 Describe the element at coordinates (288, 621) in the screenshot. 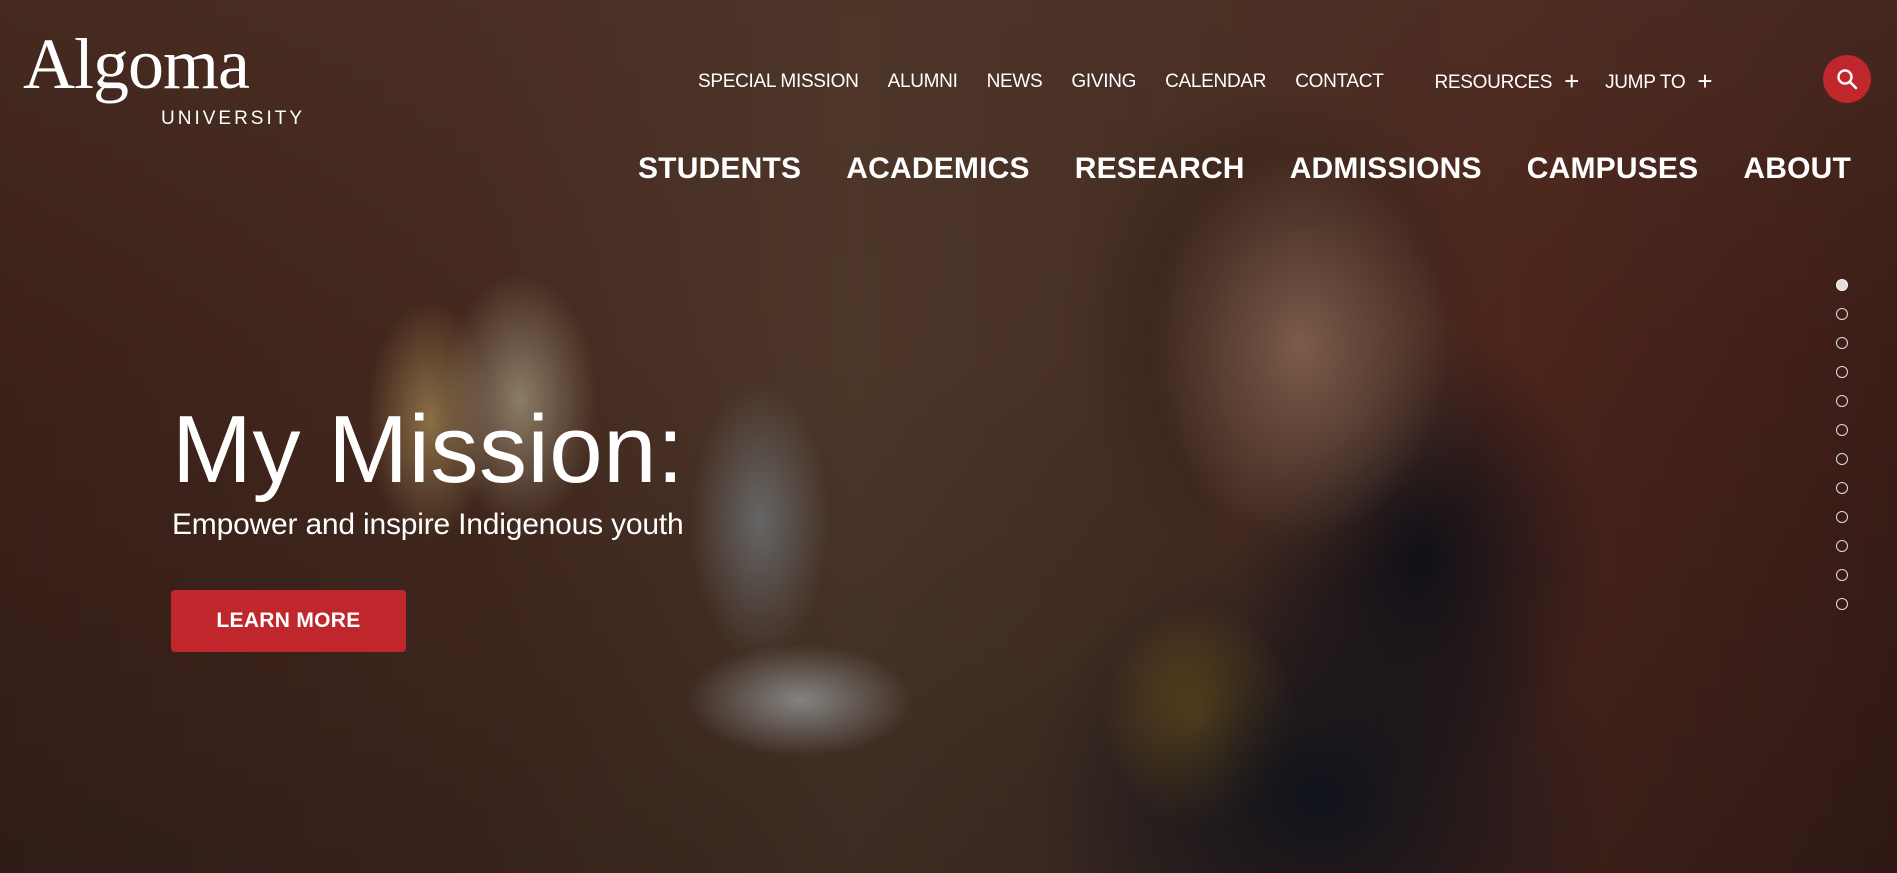

I see `learn-more-button: LEARN MORE` at that location.